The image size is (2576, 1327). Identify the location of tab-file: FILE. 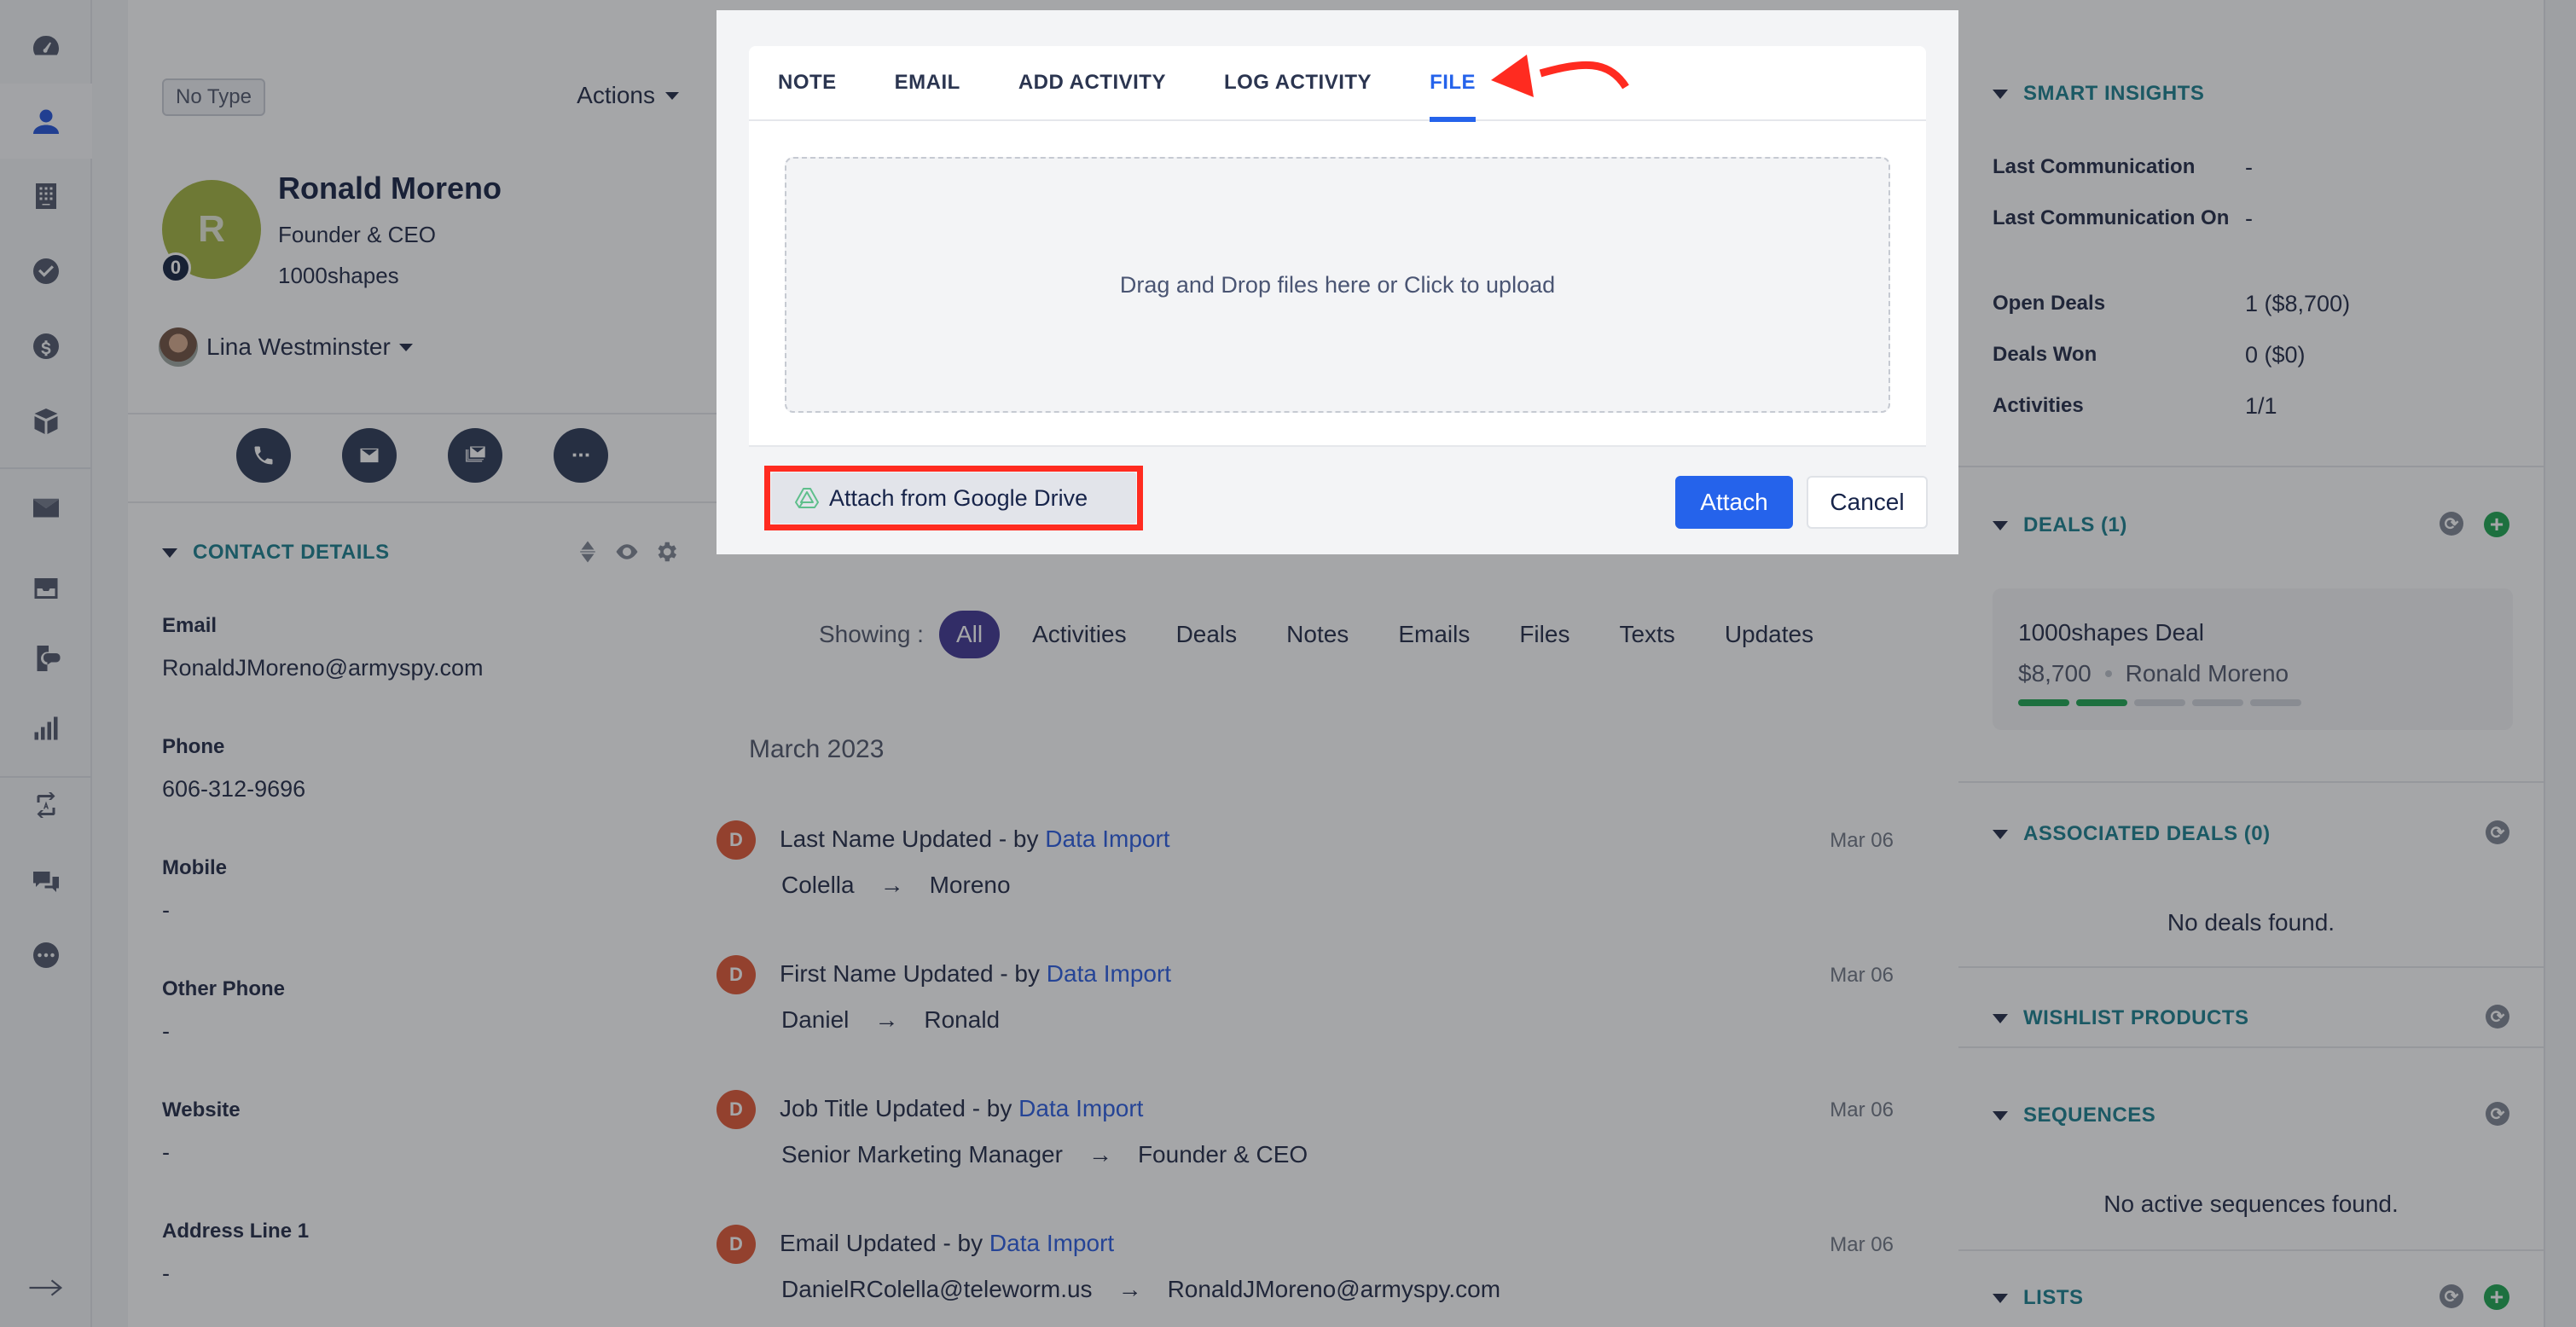
(1453, 83).